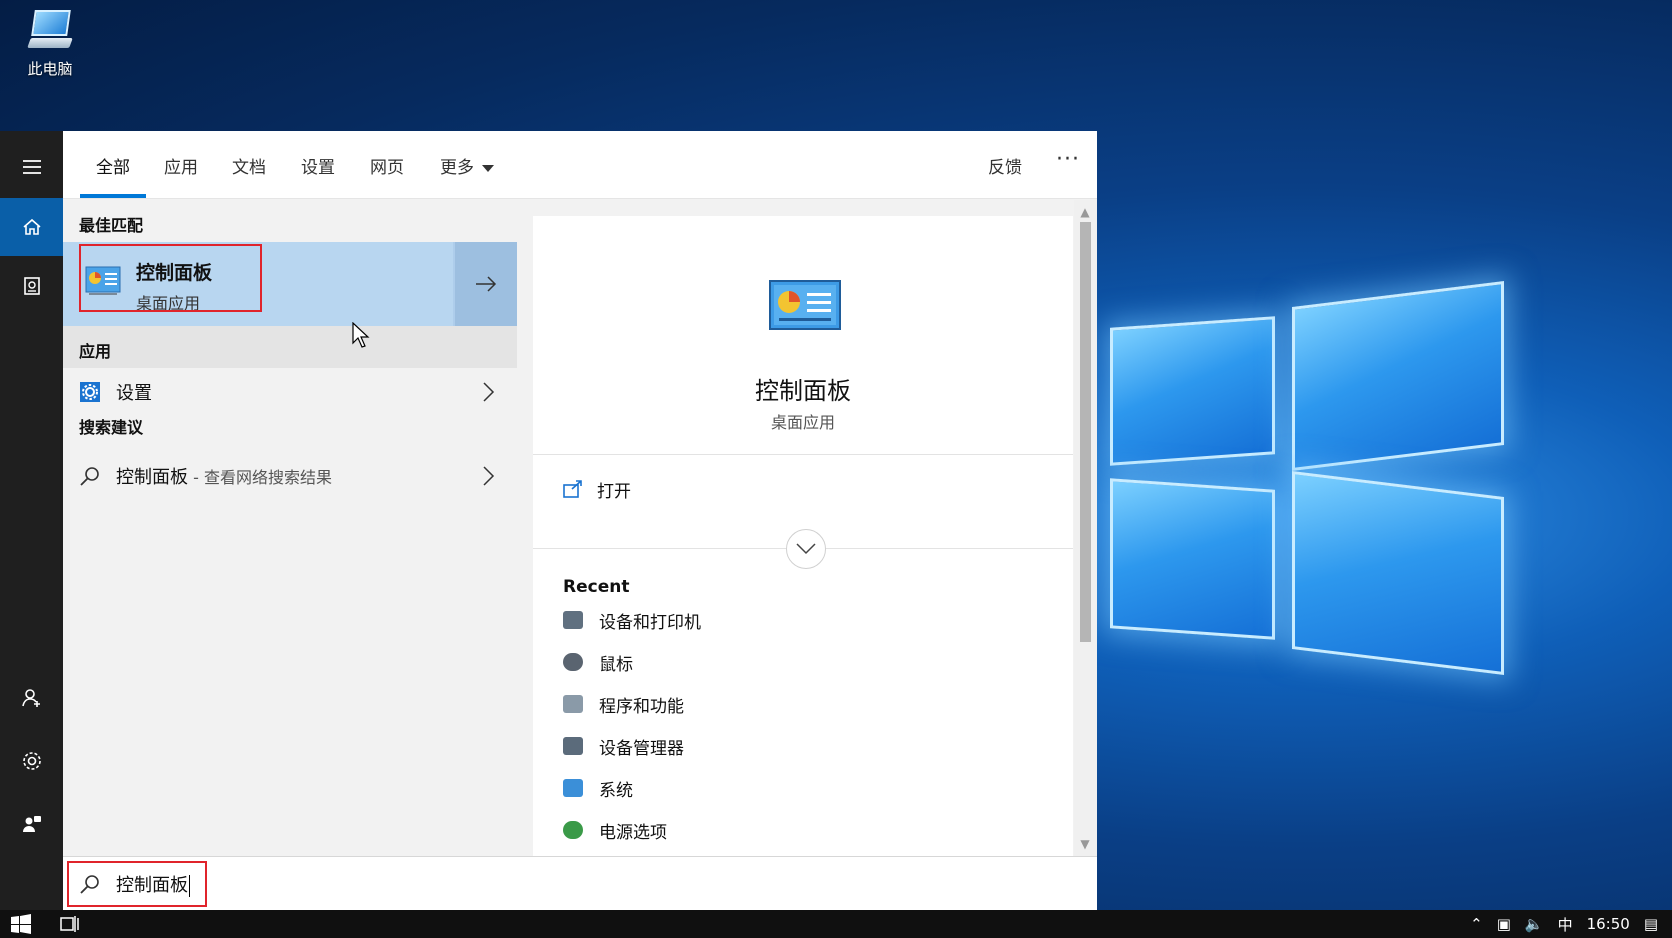  Describe the element at coordinates (572, 489) in the screenshot. I see `open-icon` at that location.